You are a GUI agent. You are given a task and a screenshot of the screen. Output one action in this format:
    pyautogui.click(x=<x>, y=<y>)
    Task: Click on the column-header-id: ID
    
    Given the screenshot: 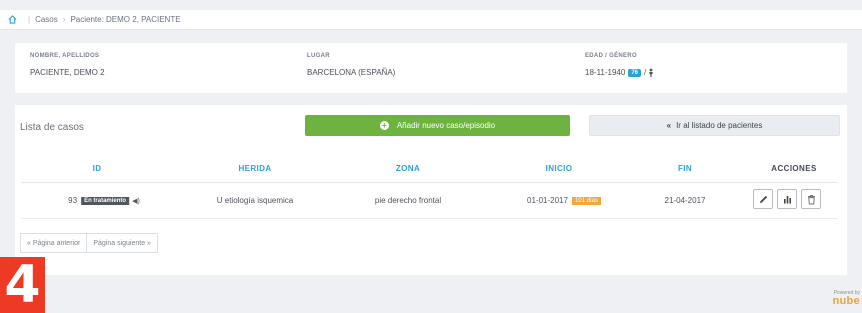 What is the action you would take?
    pyautogui.click(x=97, y=168)
    